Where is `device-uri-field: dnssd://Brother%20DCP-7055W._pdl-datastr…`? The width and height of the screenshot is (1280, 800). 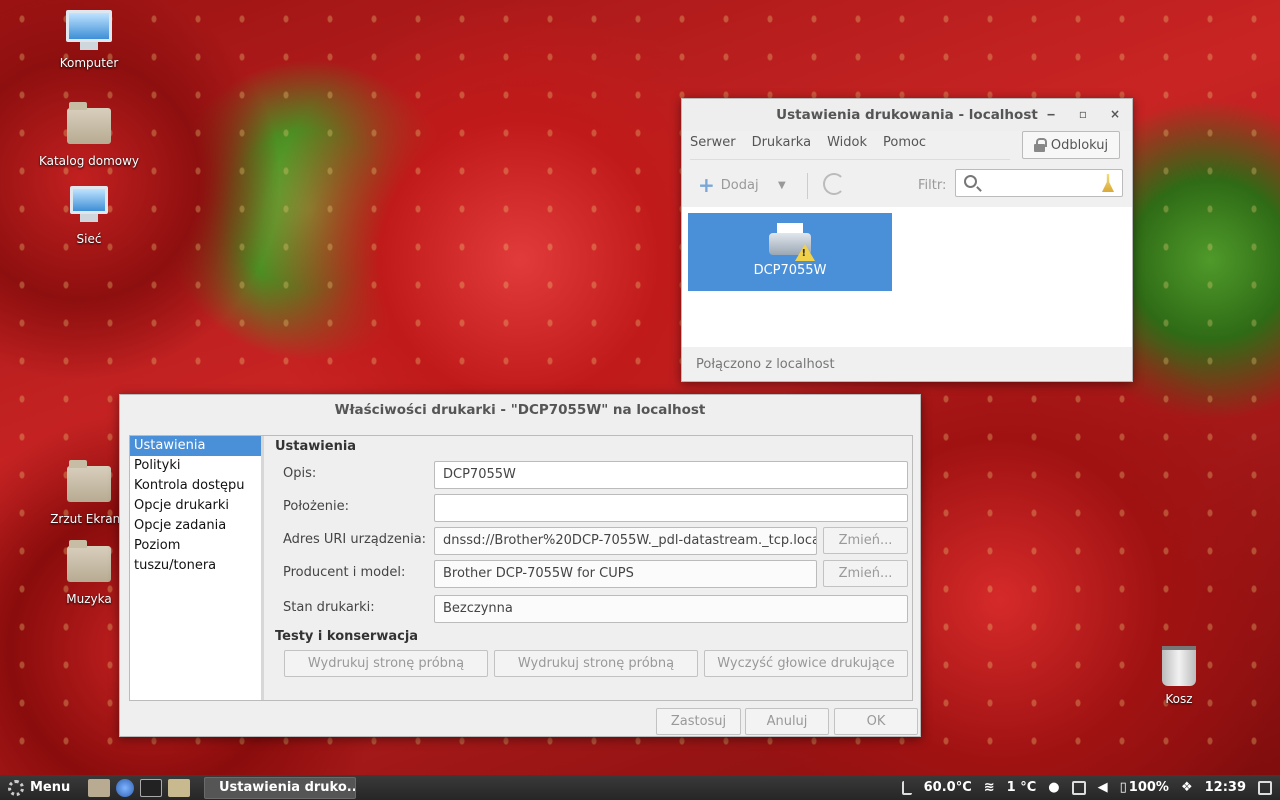 device-uri-field: dnssd://Brother%20DCP-7055W._pdl-datastr… is located at coordinates (625, 541).